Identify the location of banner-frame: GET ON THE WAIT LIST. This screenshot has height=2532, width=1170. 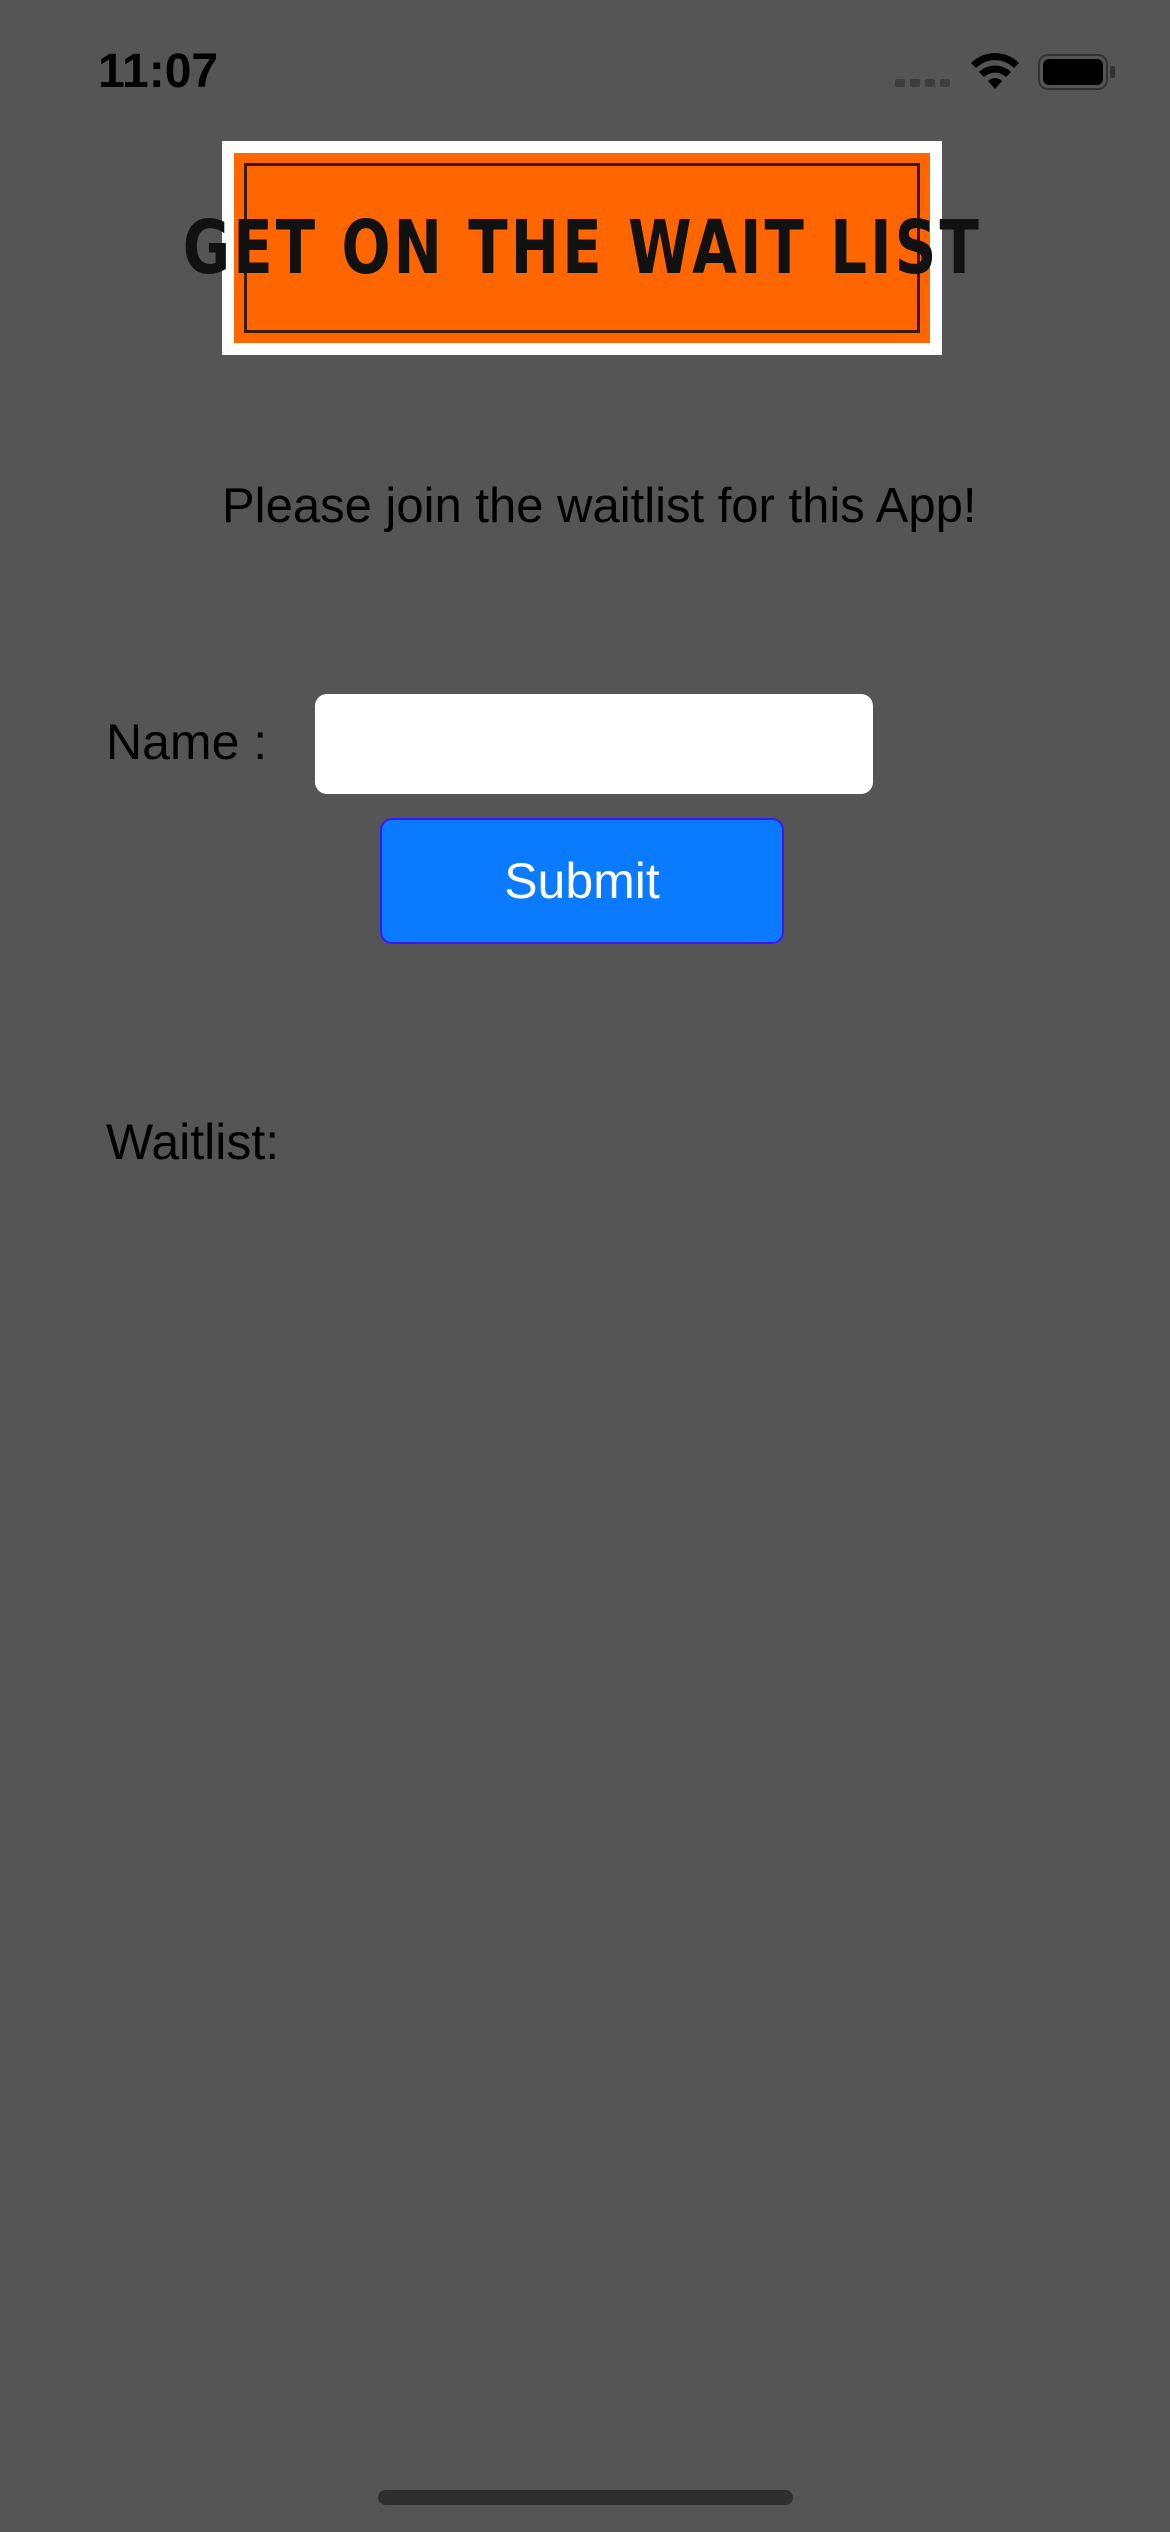
(580, 248).